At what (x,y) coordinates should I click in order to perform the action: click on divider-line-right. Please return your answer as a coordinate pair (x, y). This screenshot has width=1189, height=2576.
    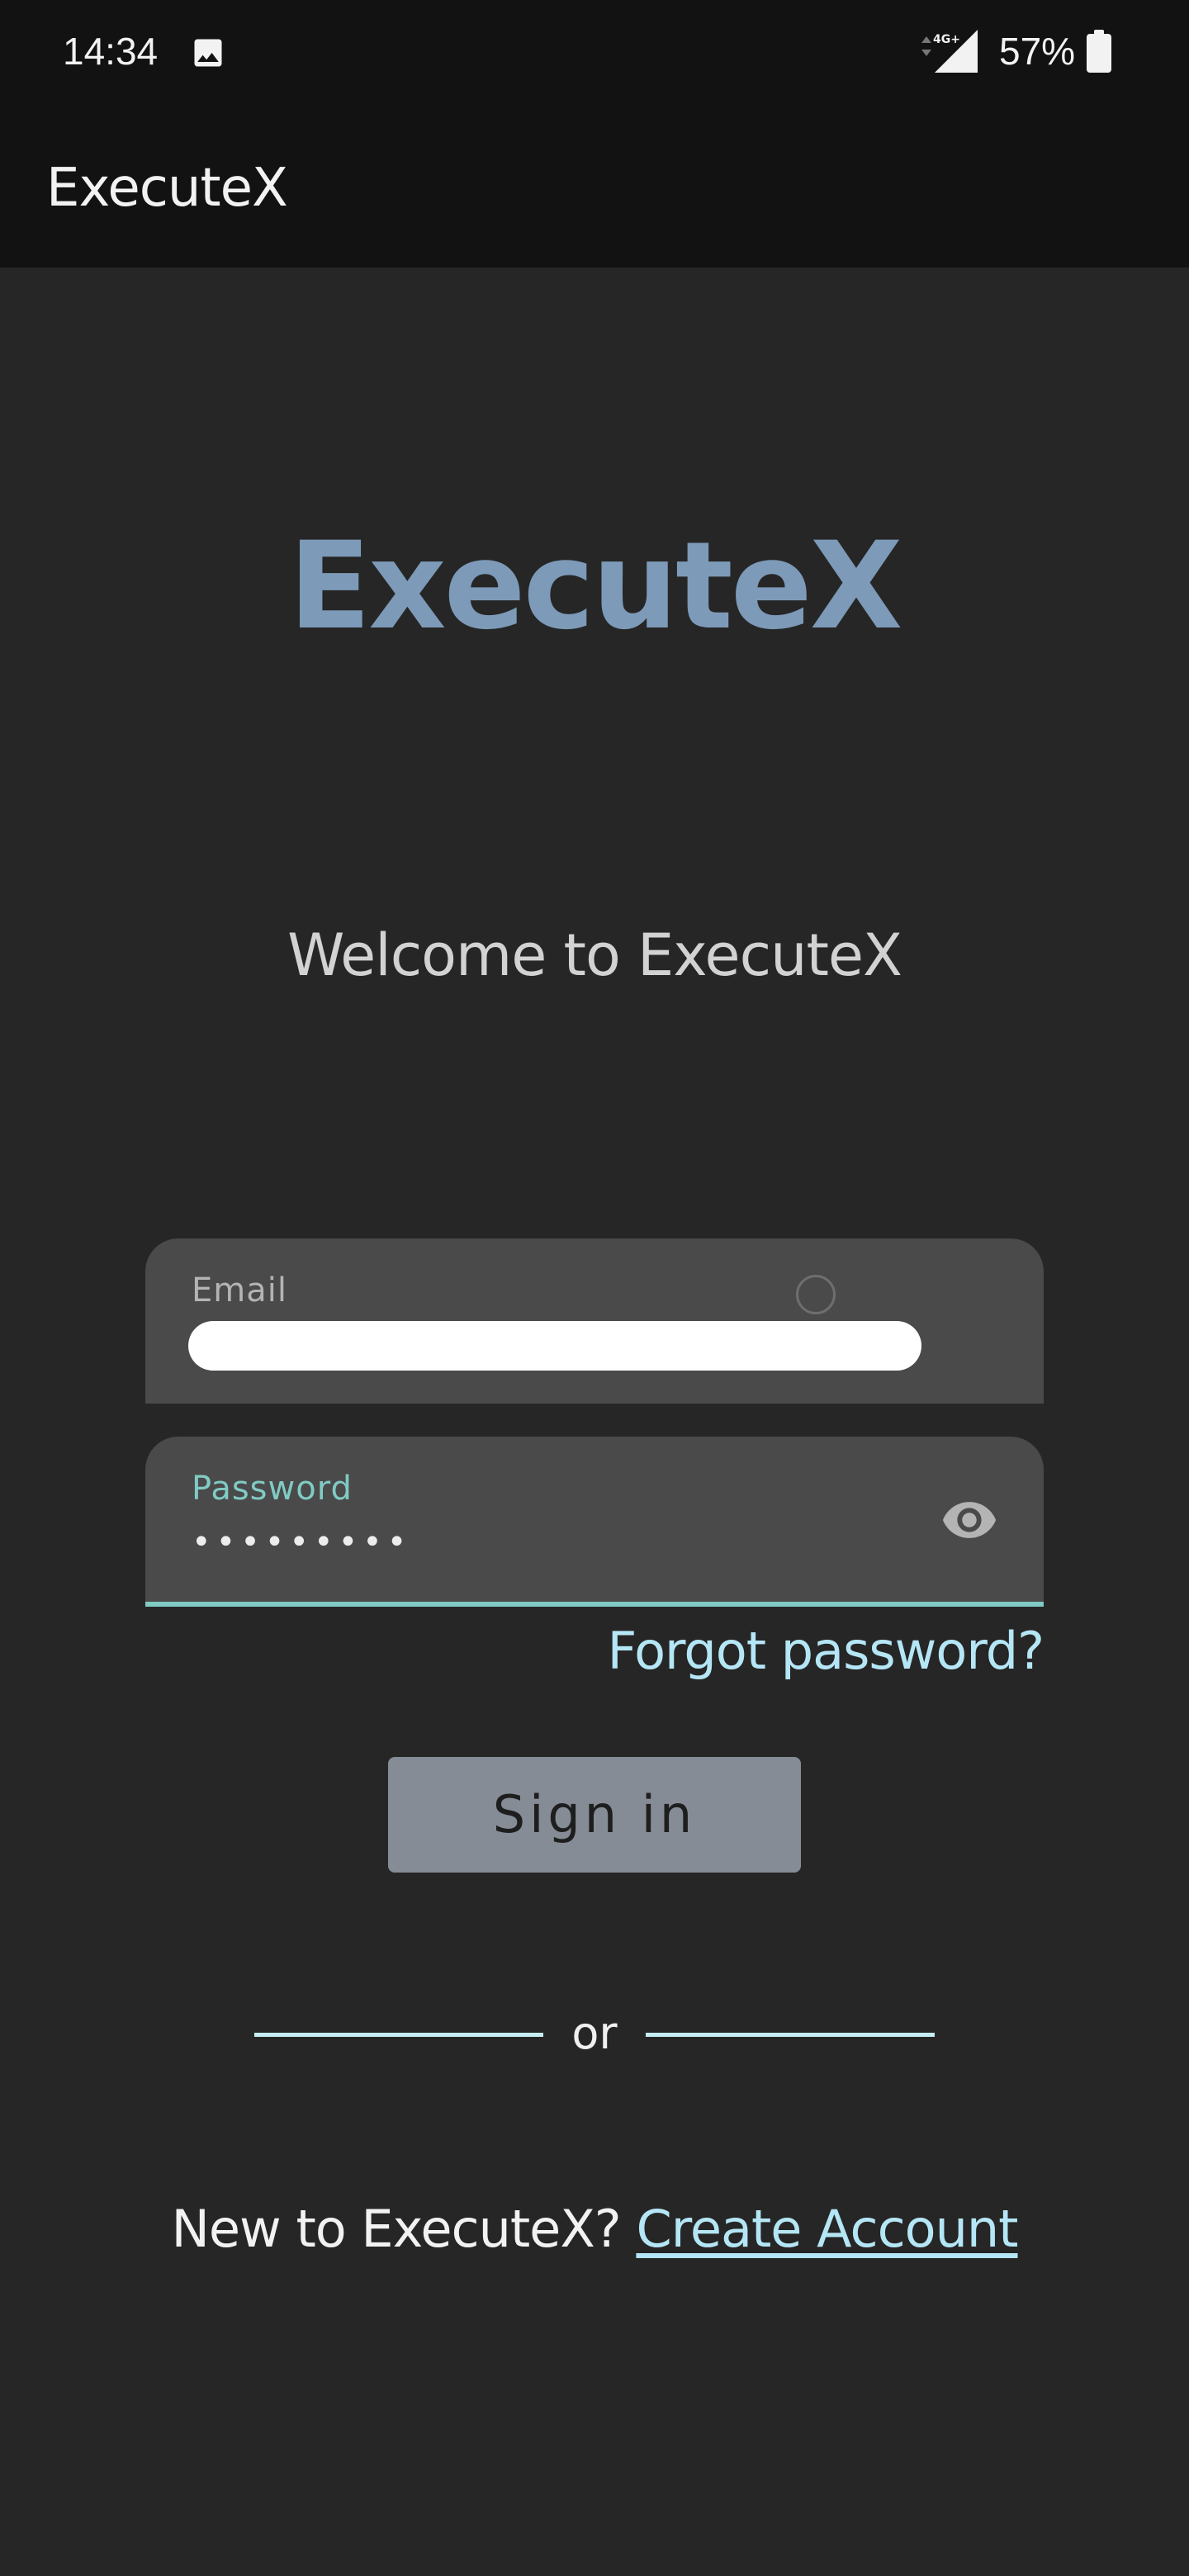
    Looking at the image, I should click on (790, 2035).